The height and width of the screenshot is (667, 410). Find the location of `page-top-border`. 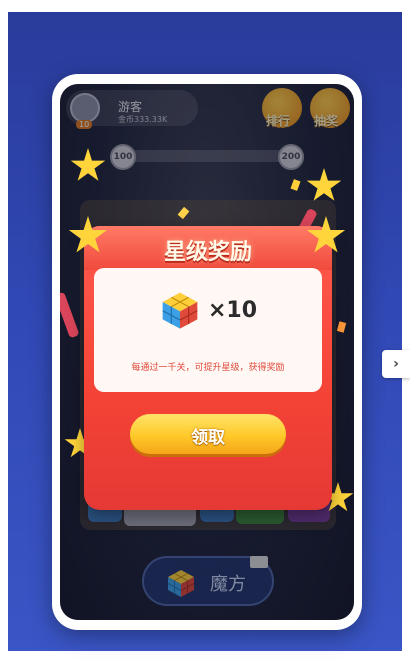

page-top-border is located at coordinates (205, 6).